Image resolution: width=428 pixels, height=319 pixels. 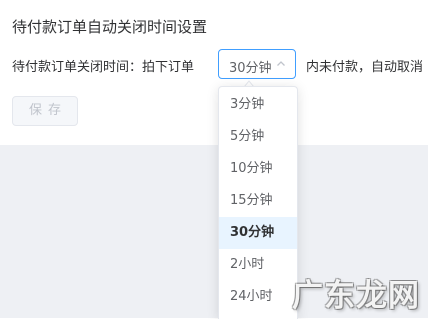 I want to click on watermark-logo: 广东龙网, so click(x=359, y=292).